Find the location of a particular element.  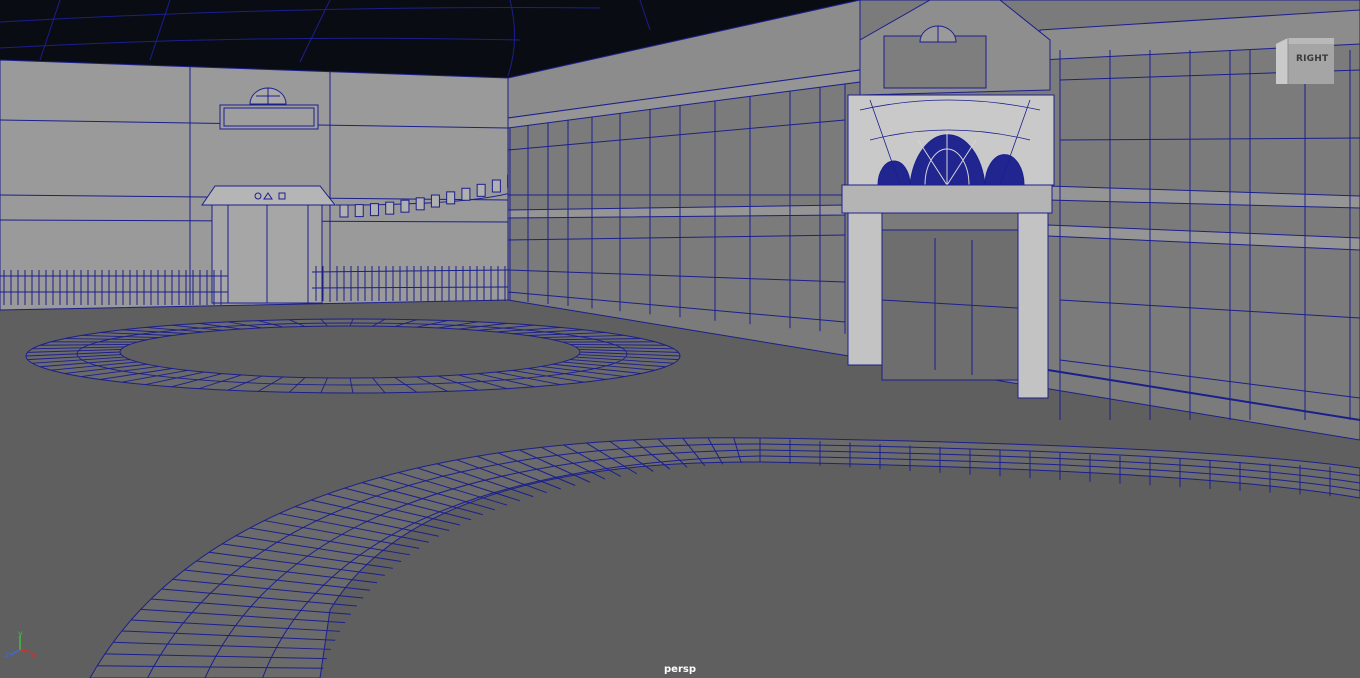

x-axis-label: x is located at coordinates (33, 655).